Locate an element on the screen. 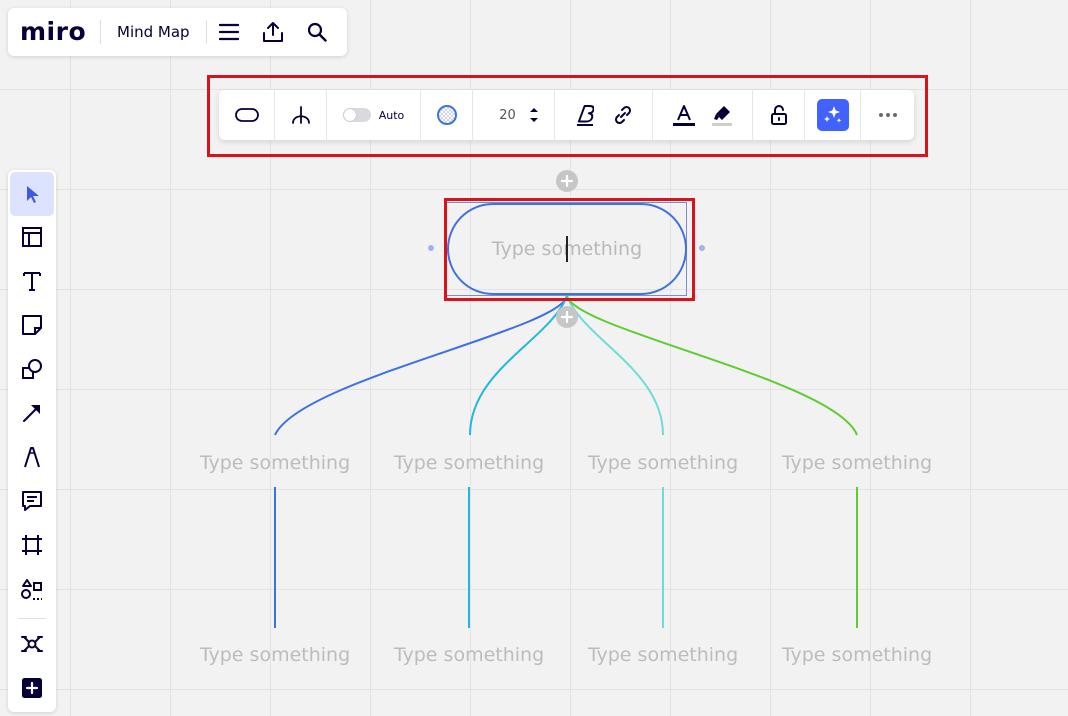 The height and width of the screenshot is (716, 1068). cursor-icon is located at coordinates (33, 194).